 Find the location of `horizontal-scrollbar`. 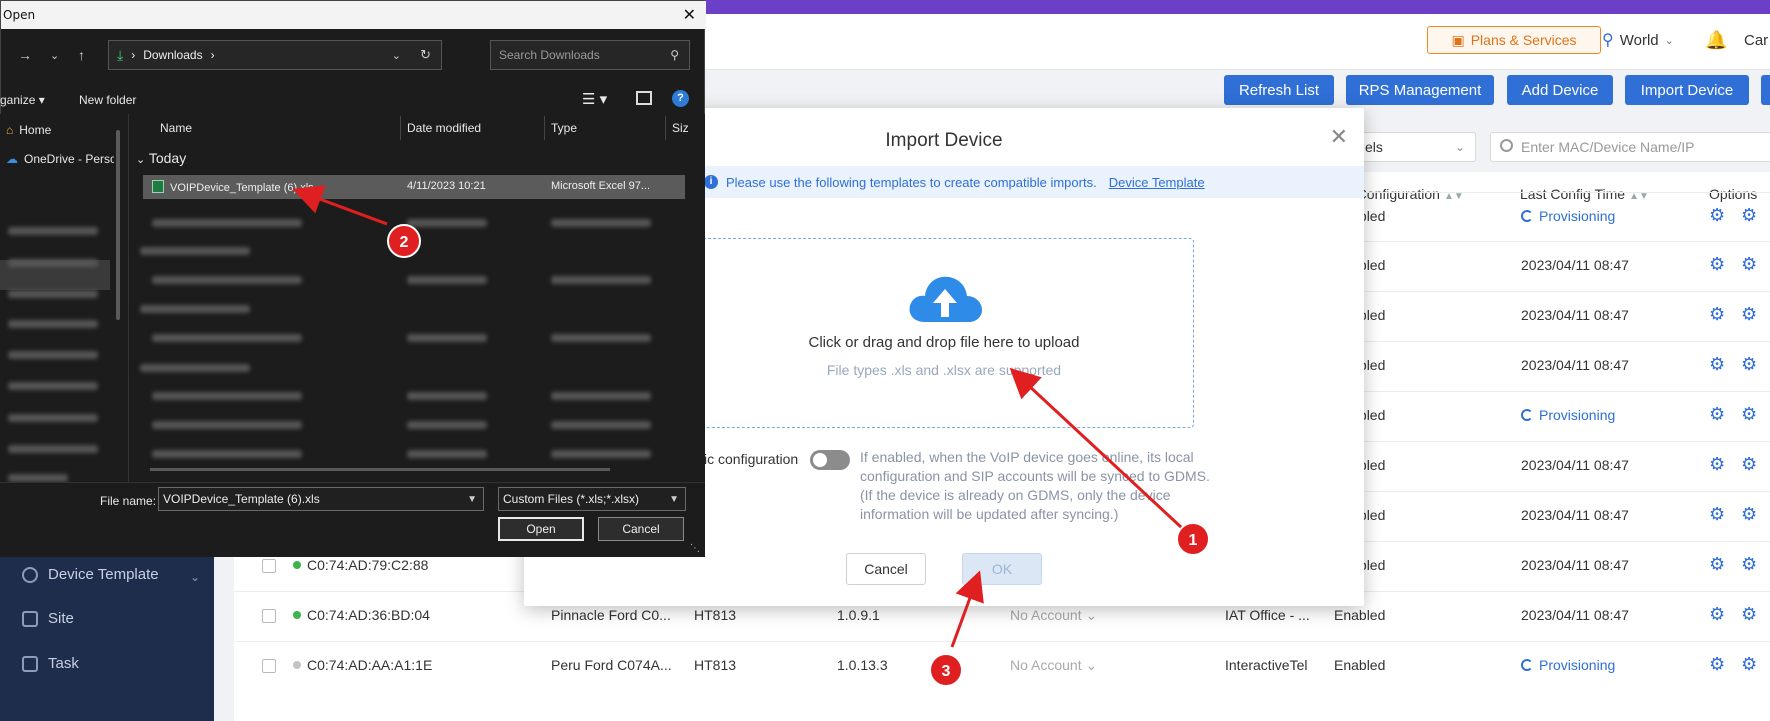

horizontal-scrollbar is located at coordinates (380, 469).